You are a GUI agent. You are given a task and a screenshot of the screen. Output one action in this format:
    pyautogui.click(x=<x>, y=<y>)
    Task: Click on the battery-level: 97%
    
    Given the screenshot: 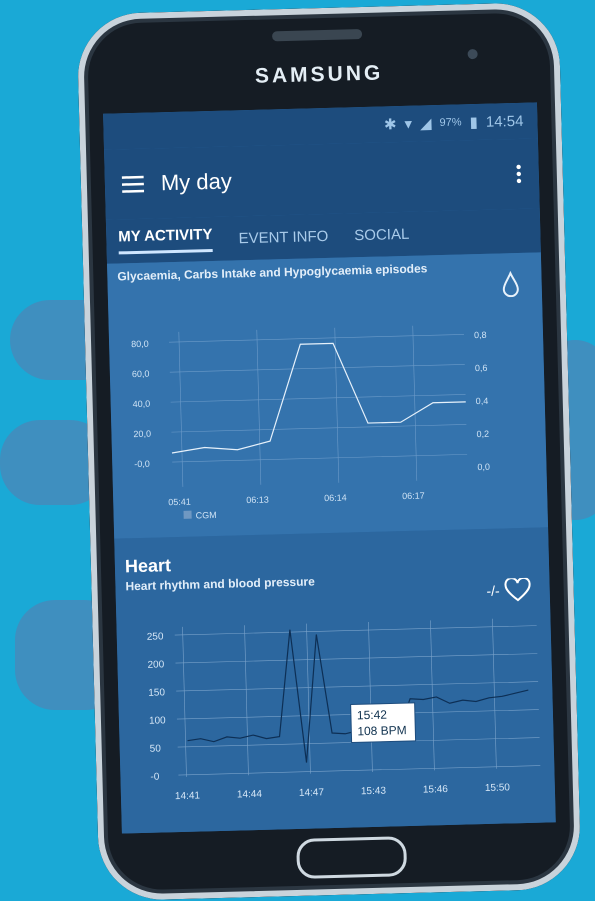 What is the action you would take?
    pyautogui.click(x=450, y=122)
    